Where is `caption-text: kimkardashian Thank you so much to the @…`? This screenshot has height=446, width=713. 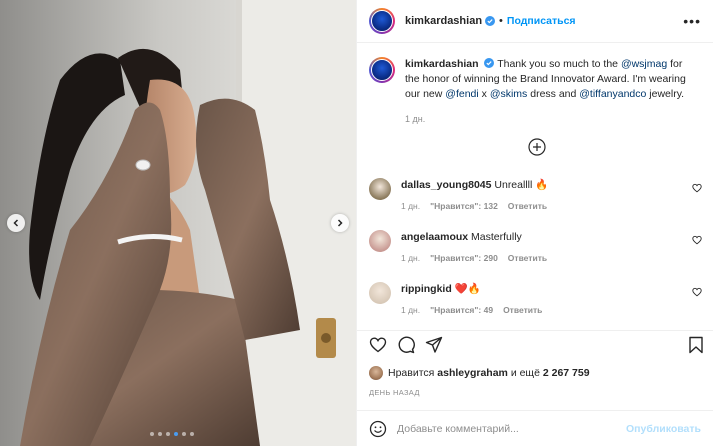
caption-text: kimkardashian Thank you so much to the @… is located at coordinates (550, 79).